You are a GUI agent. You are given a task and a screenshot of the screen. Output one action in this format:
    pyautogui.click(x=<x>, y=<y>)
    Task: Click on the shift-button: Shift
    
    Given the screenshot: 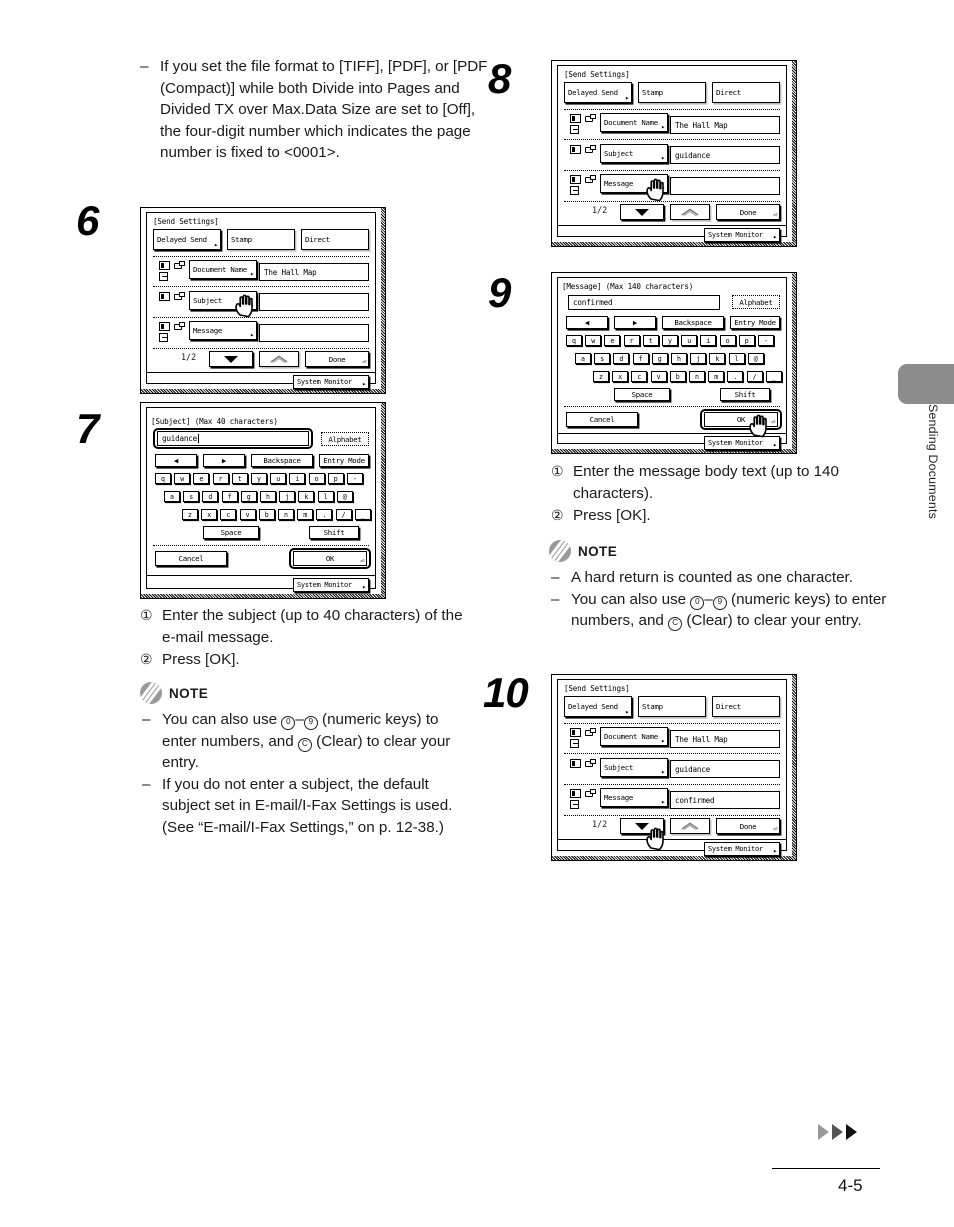 What is the action you would take?
    pyautogui.click(x=745, y=394)
    